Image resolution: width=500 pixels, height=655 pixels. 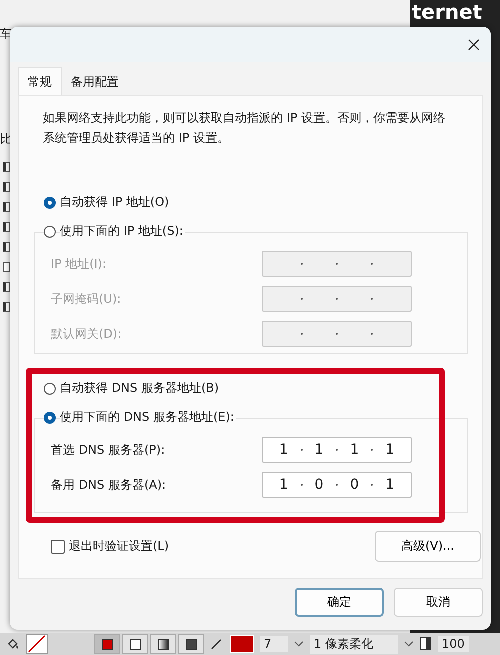 What do you see at coordinates (86, 334) in the screenshot?
I see `field-label: 默认网关(D):` at bounding box center [86, 334].